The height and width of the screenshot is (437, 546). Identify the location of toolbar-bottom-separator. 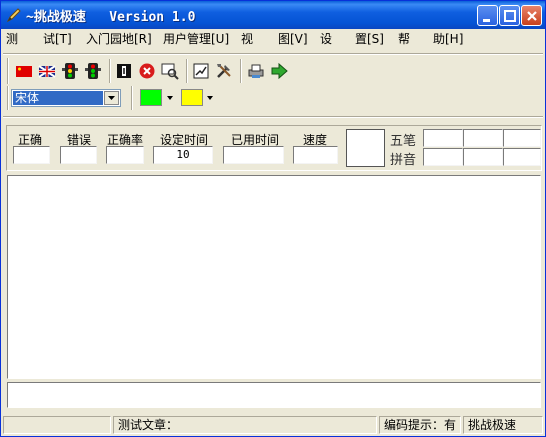
(273, 117).